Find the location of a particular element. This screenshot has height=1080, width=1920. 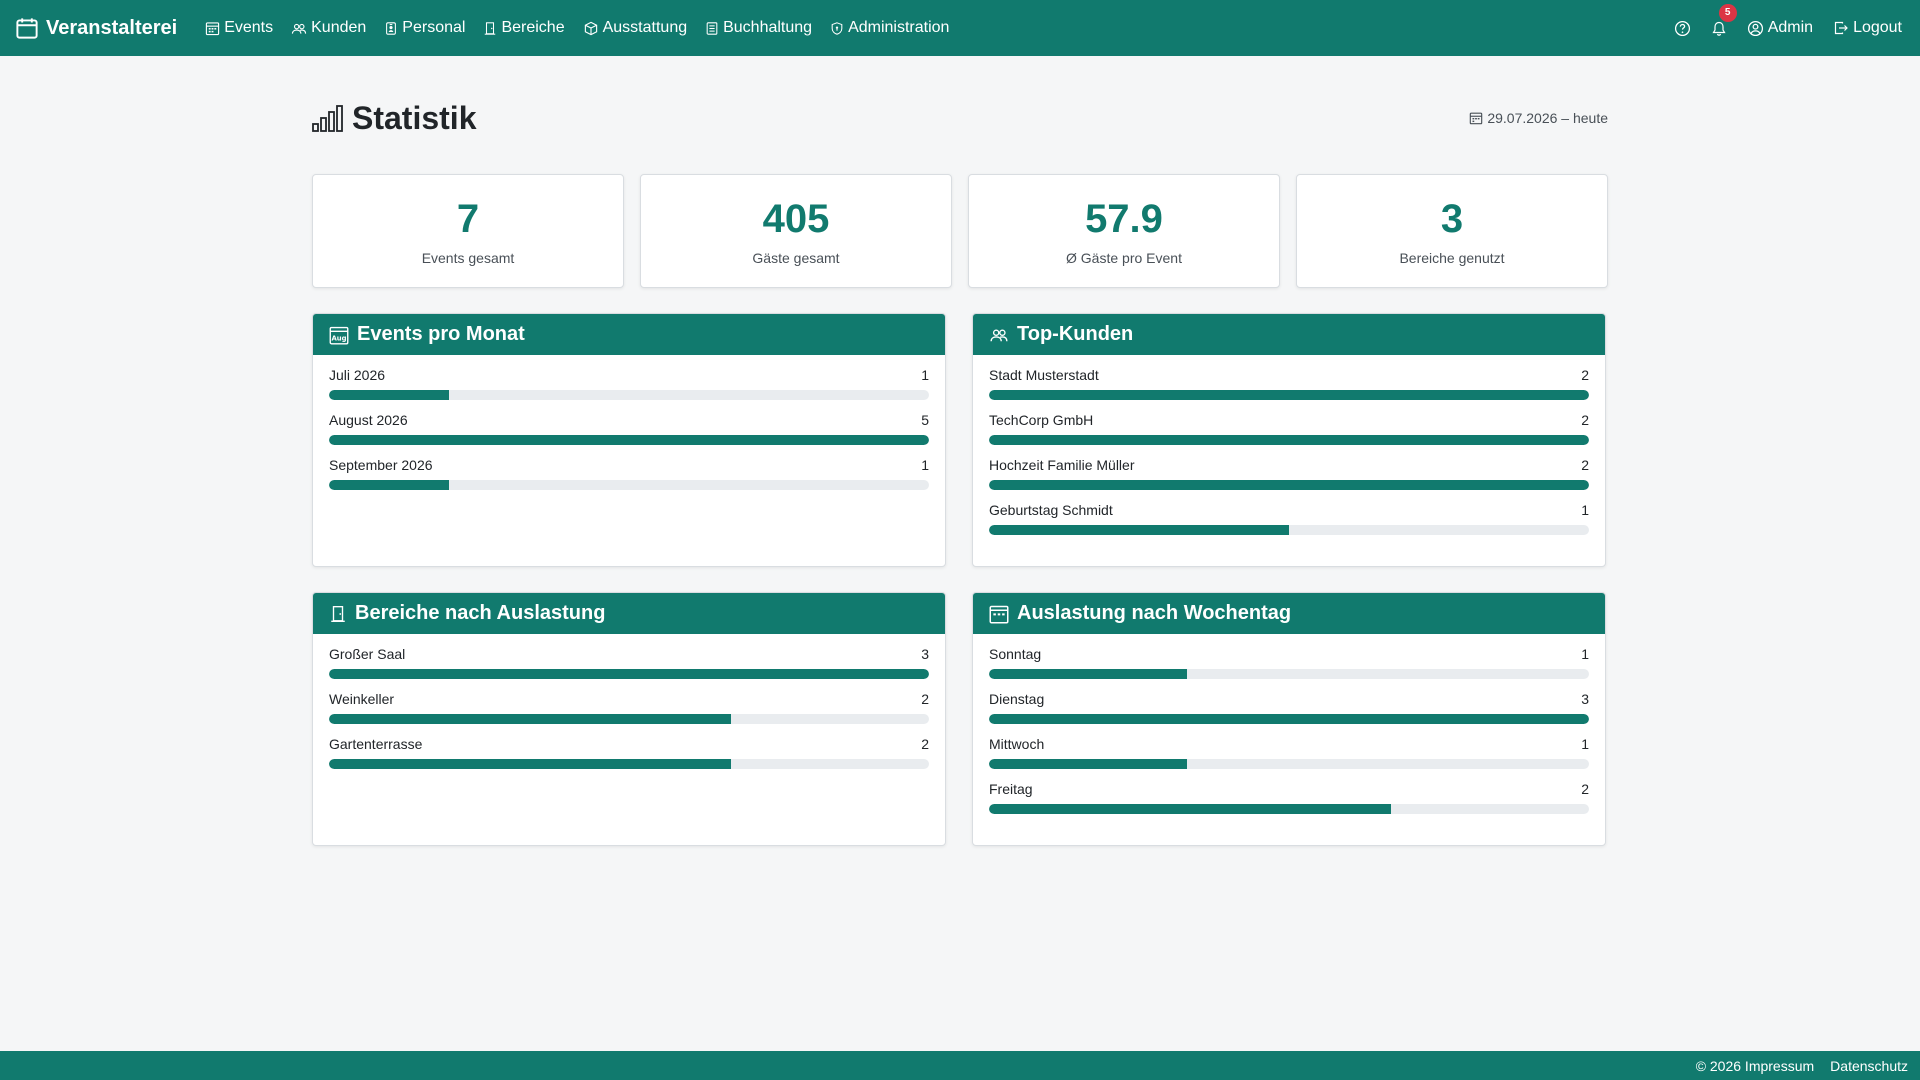

nav-item-personal: Personal is located at coordinates (424, 28).